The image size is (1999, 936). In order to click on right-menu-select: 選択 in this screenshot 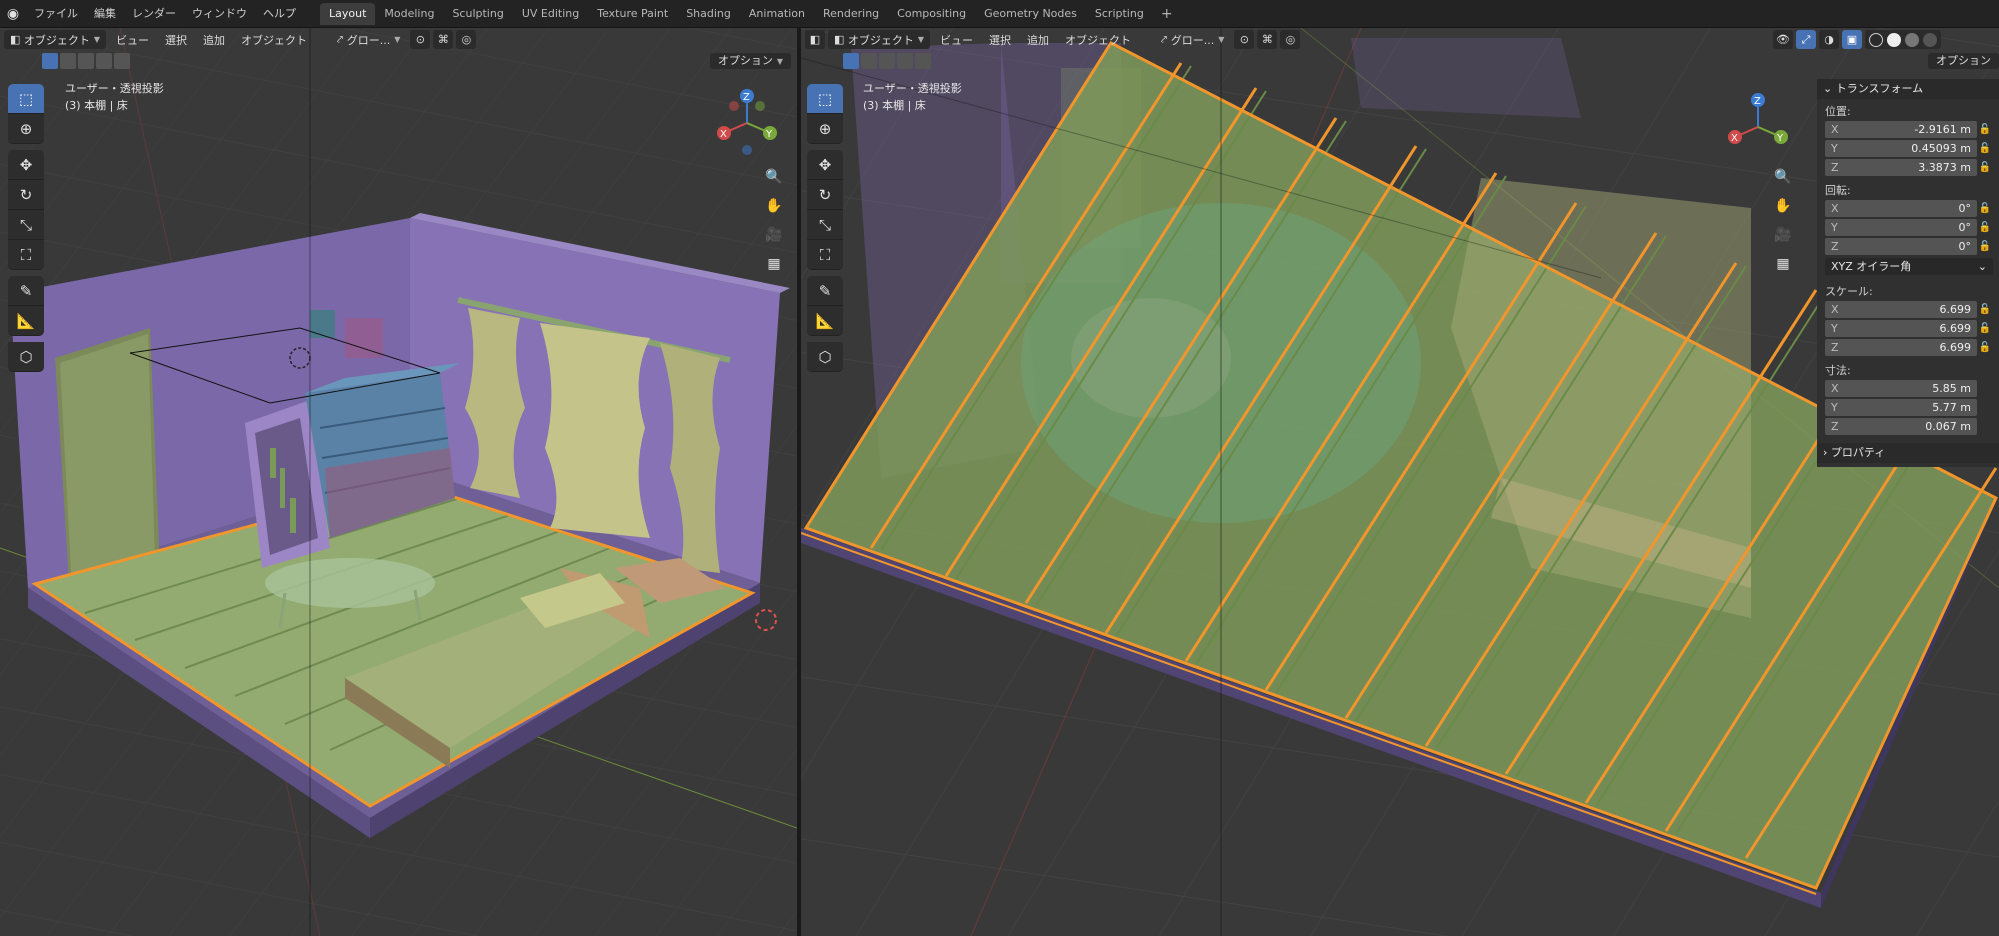, I will do `click(1000, 39)`.